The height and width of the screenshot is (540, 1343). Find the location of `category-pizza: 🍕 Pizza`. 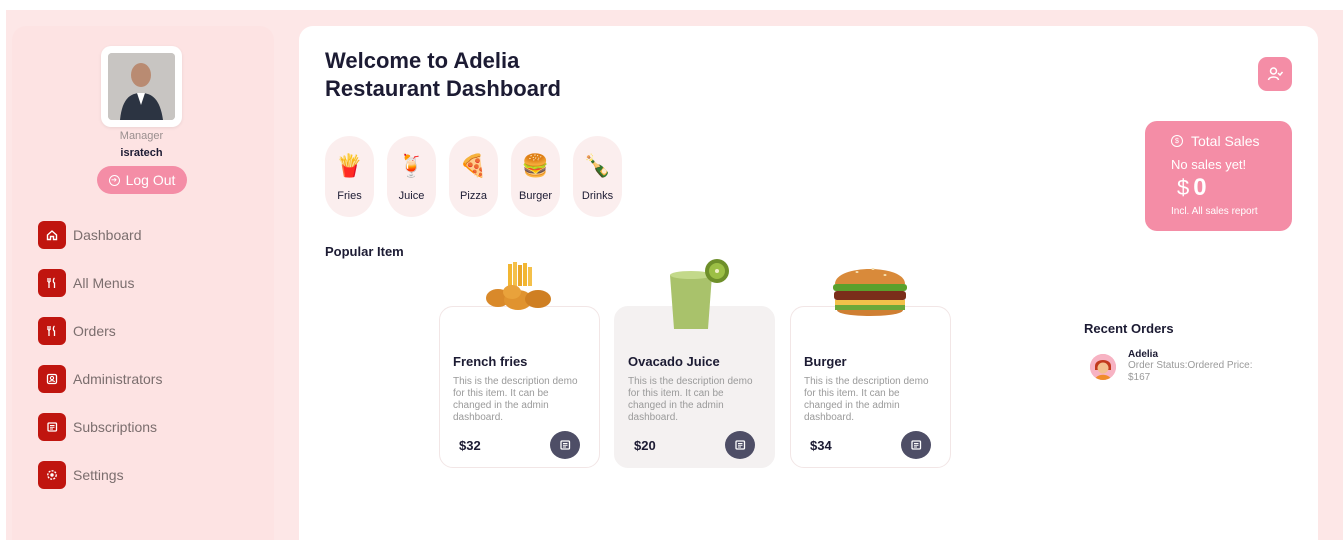

category-pizza: 🍕 Pizza is located at coordinates (473, 176).